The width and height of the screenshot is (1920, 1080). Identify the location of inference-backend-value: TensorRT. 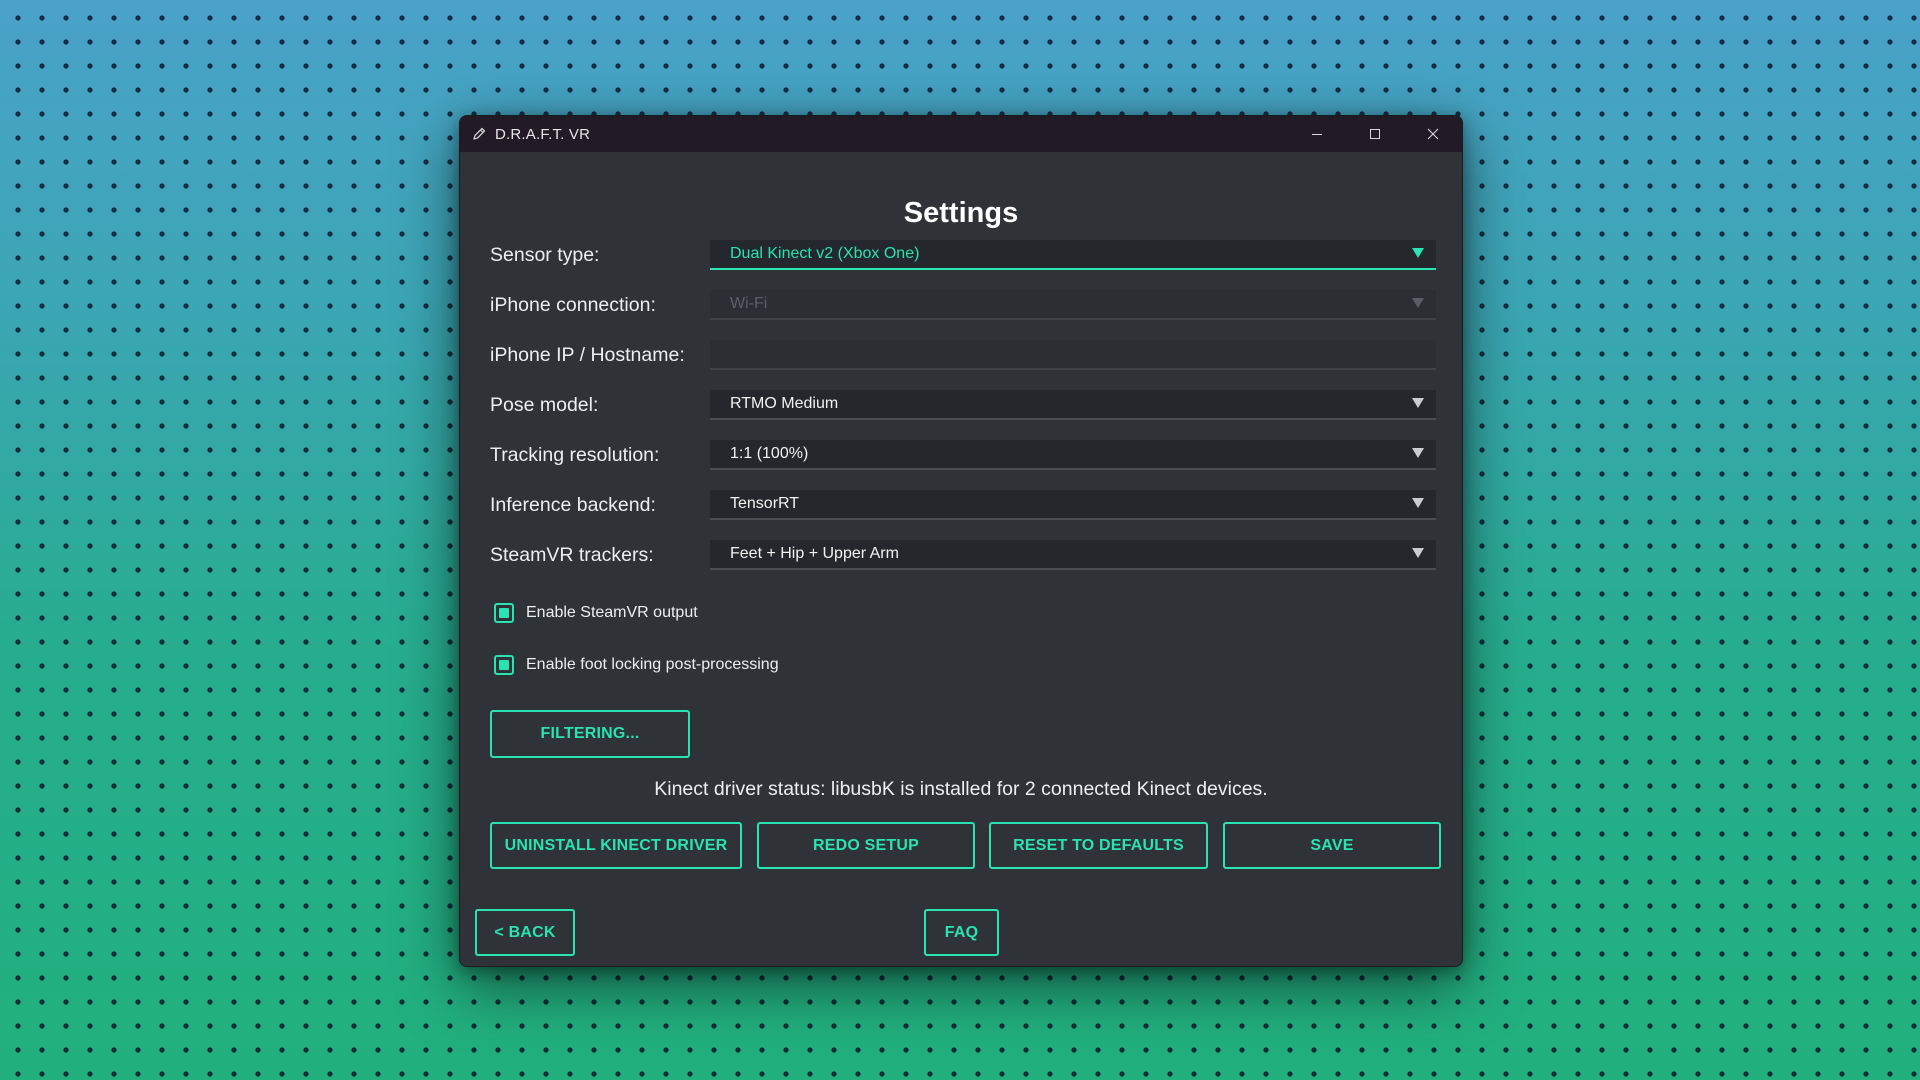
(765, 503).